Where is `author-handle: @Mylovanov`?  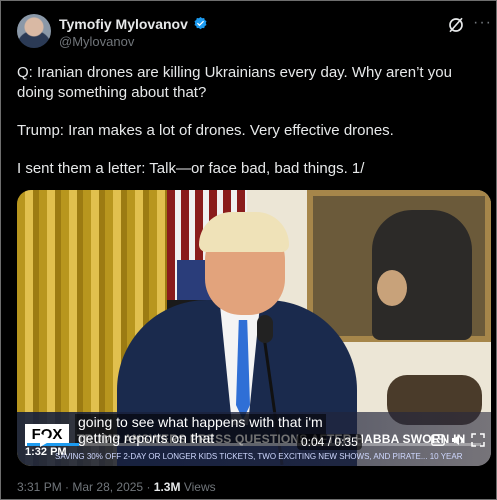 author-handle: @Mylovanov is located at coordinates (96, 41).